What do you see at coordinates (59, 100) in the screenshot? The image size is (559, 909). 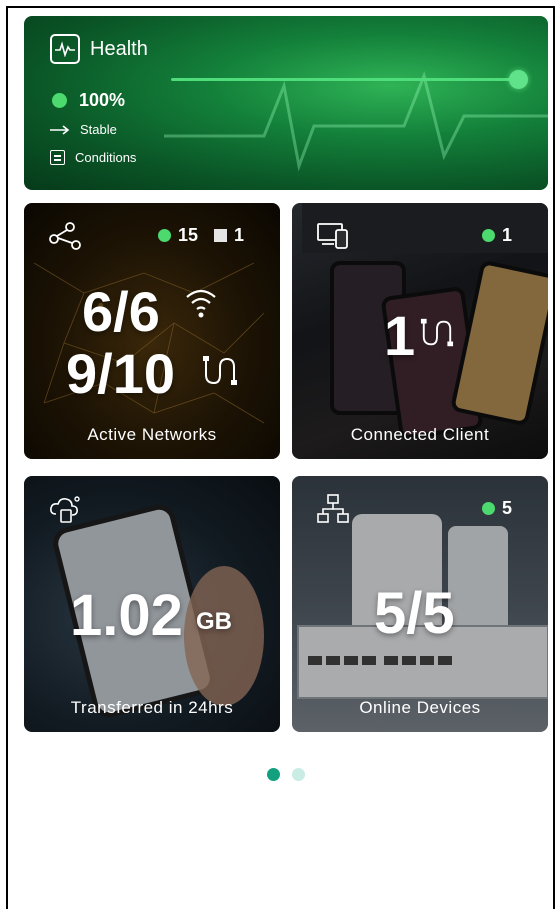 I see `status-dot-icon` at bounding box center [59, 100].